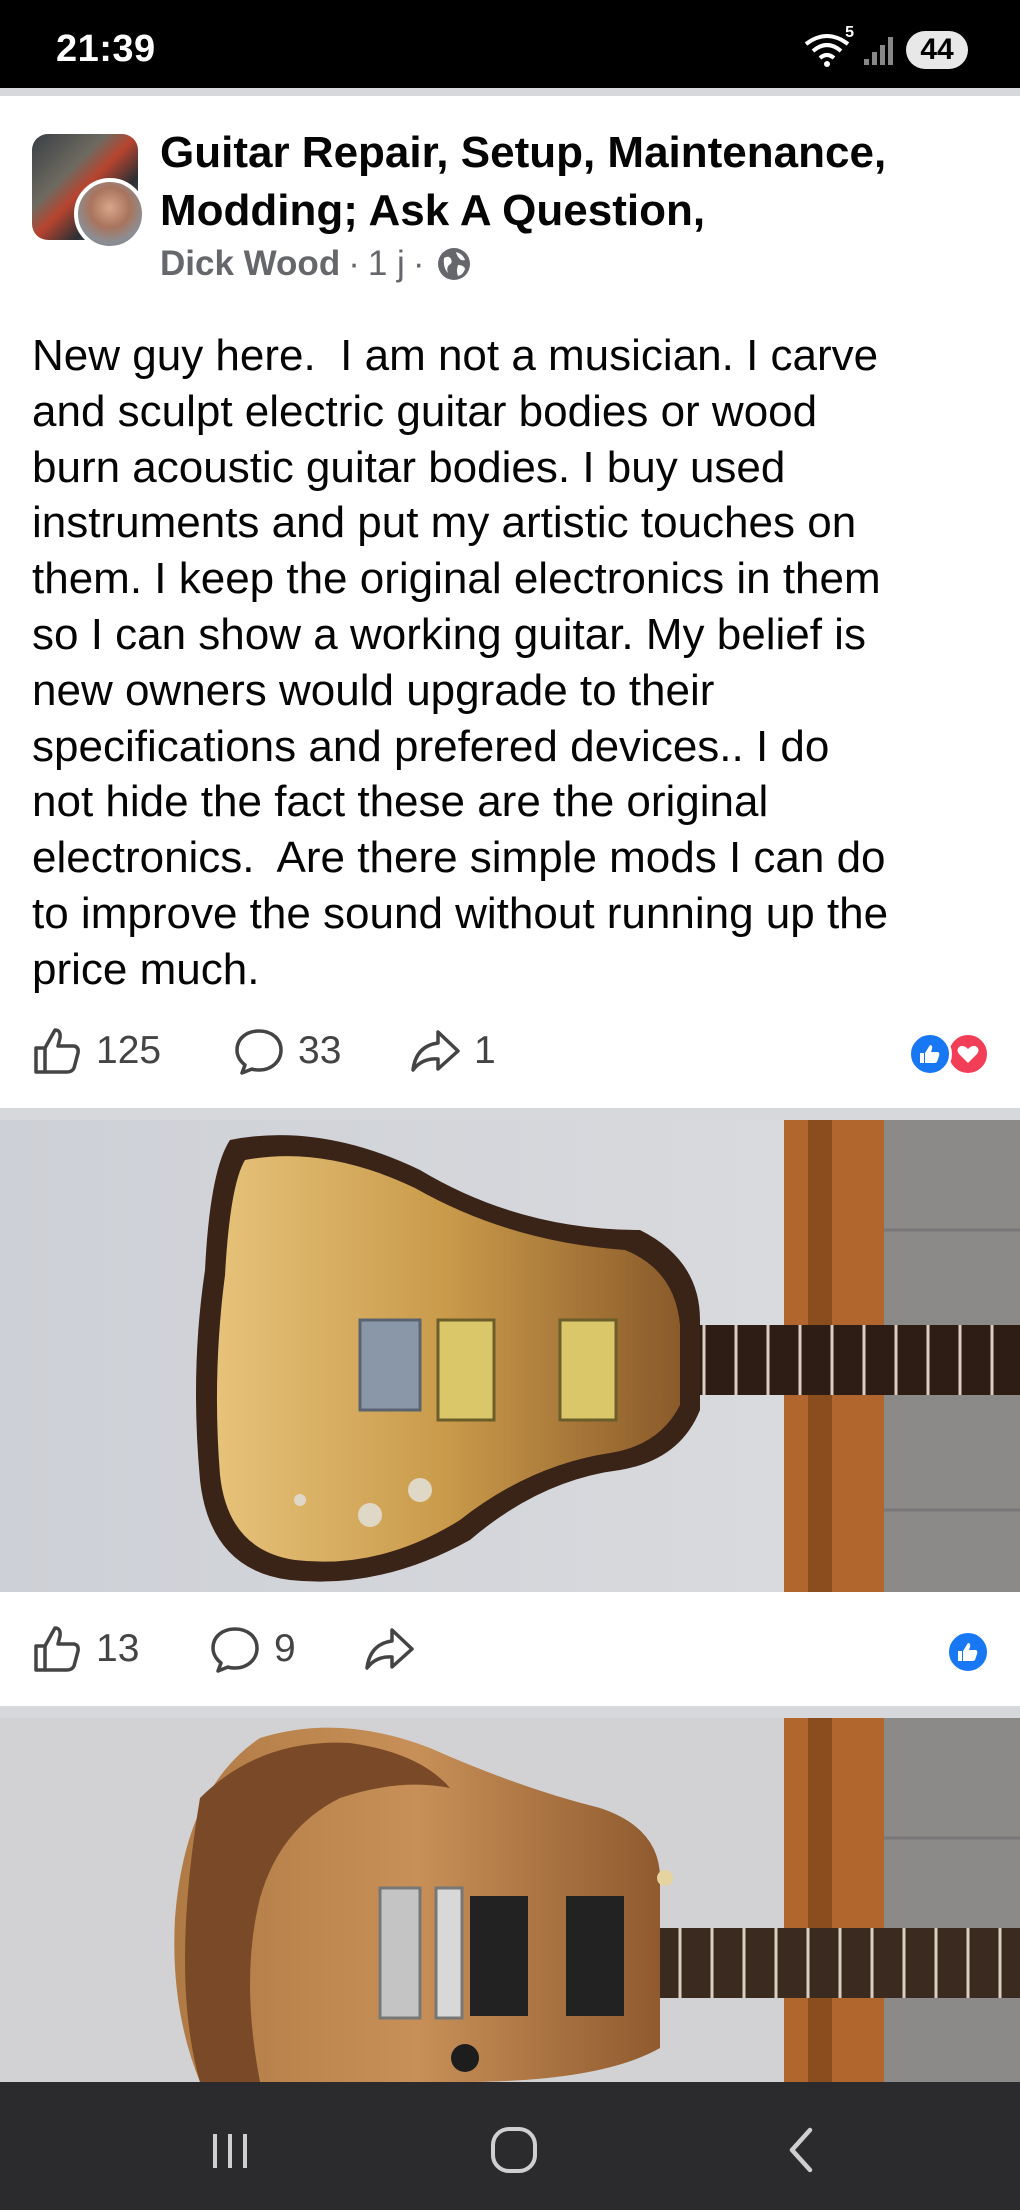 This screenshot has width=1020, height=2210. What do you see at coordinates (510, 44) in the screenshot?
I see `status-bar: 21:39 5 44` at bounding box center [510, 44].